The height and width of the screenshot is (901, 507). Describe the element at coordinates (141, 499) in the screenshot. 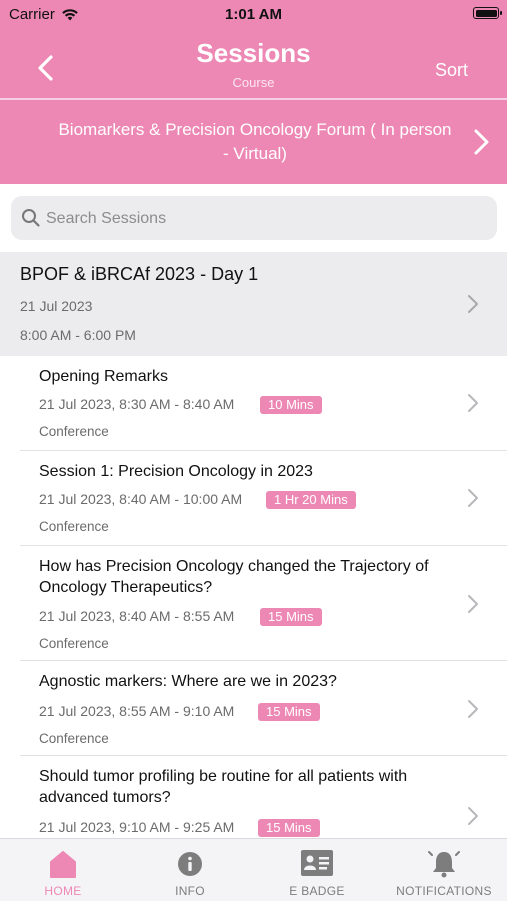

I see `session-time: 21 Jul 2023, 8:40 AM - 10:00 AM` at that location.